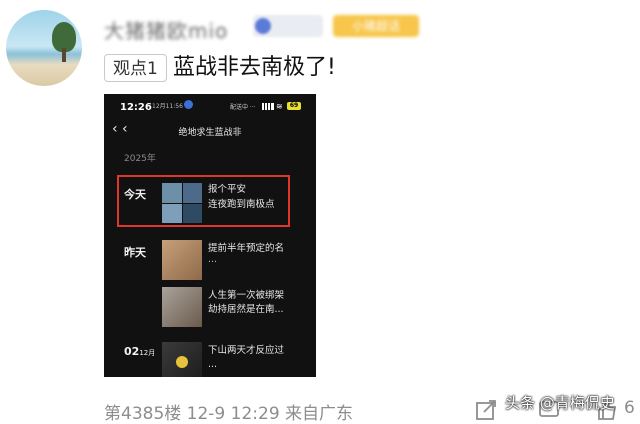 The width and height of the screenshot is (640, 424). Describe the element at coordinates (135, 252) in the screenshot. I see `post-day: 昨天` at that location.